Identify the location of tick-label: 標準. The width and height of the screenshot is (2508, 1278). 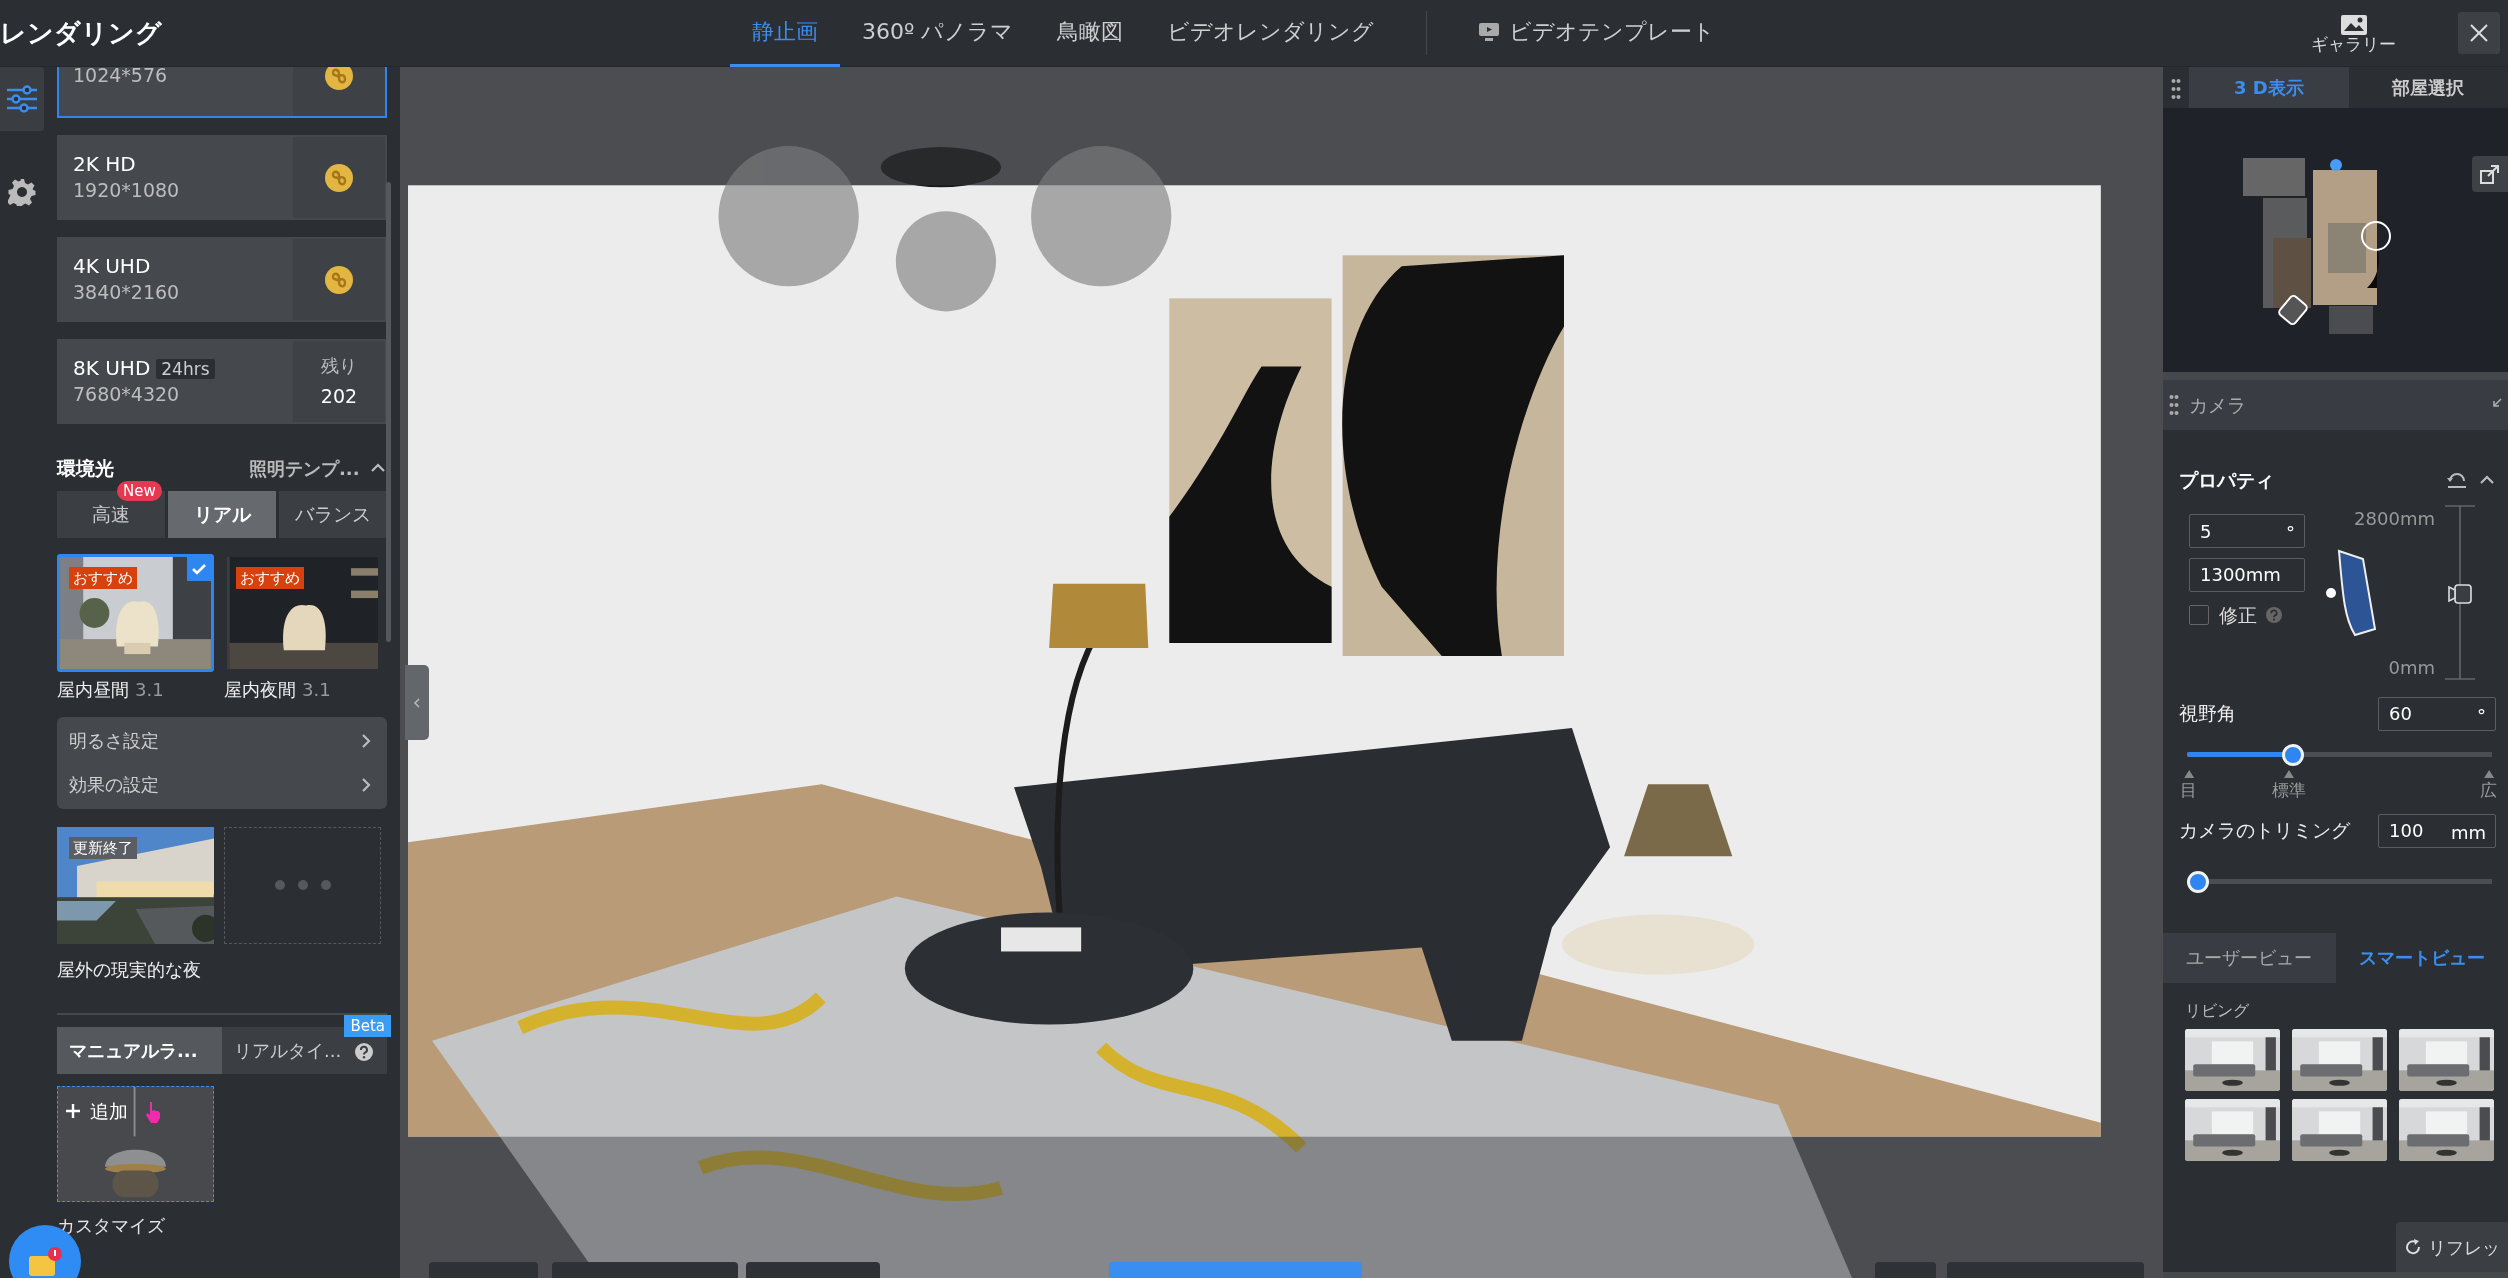
(2289, 790).